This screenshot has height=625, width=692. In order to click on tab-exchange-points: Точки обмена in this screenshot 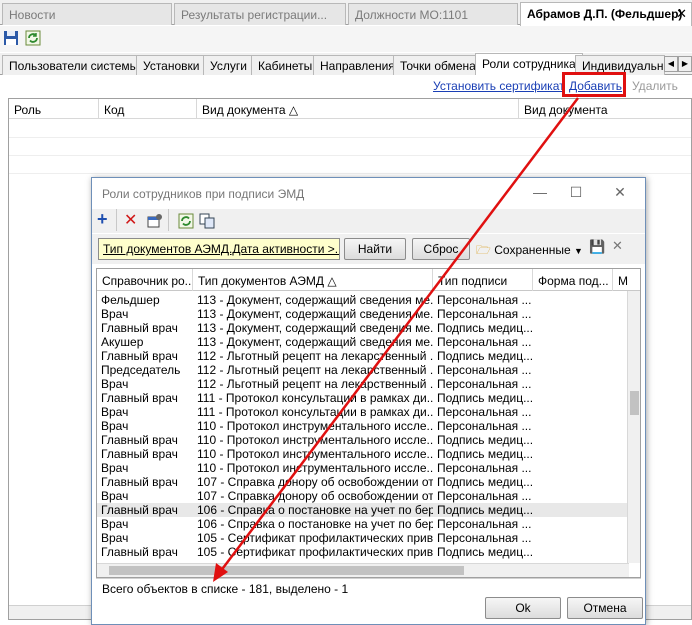, I will do `click(438, 65)`.